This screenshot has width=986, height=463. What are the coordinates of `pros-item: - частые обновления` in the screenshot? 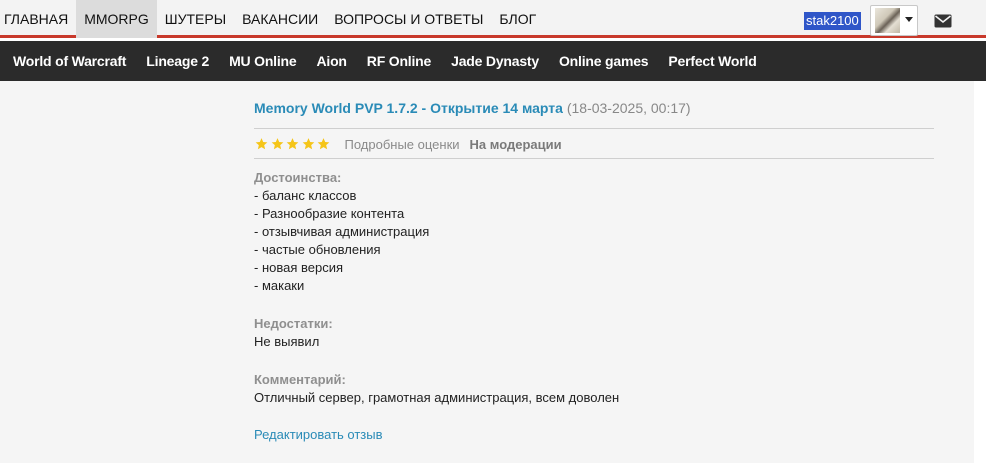 It's located at (317, 249).